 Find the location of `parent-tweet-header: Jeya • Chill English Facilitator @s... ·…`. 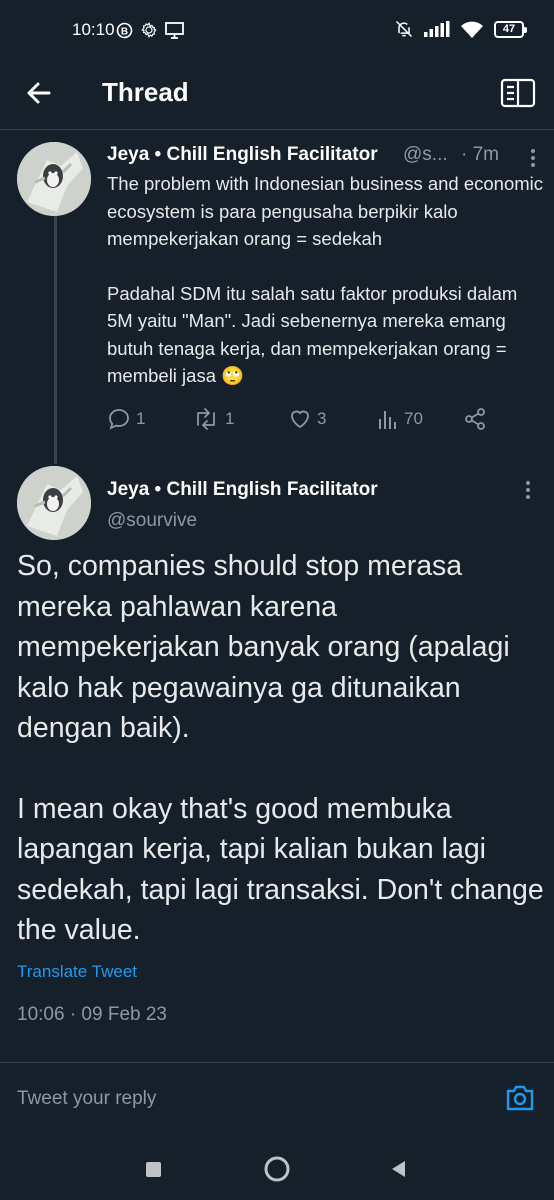

parent-tweet-header: Jeya • Chill English Facilitator @s... ·… is located at coordinates (322, 157).